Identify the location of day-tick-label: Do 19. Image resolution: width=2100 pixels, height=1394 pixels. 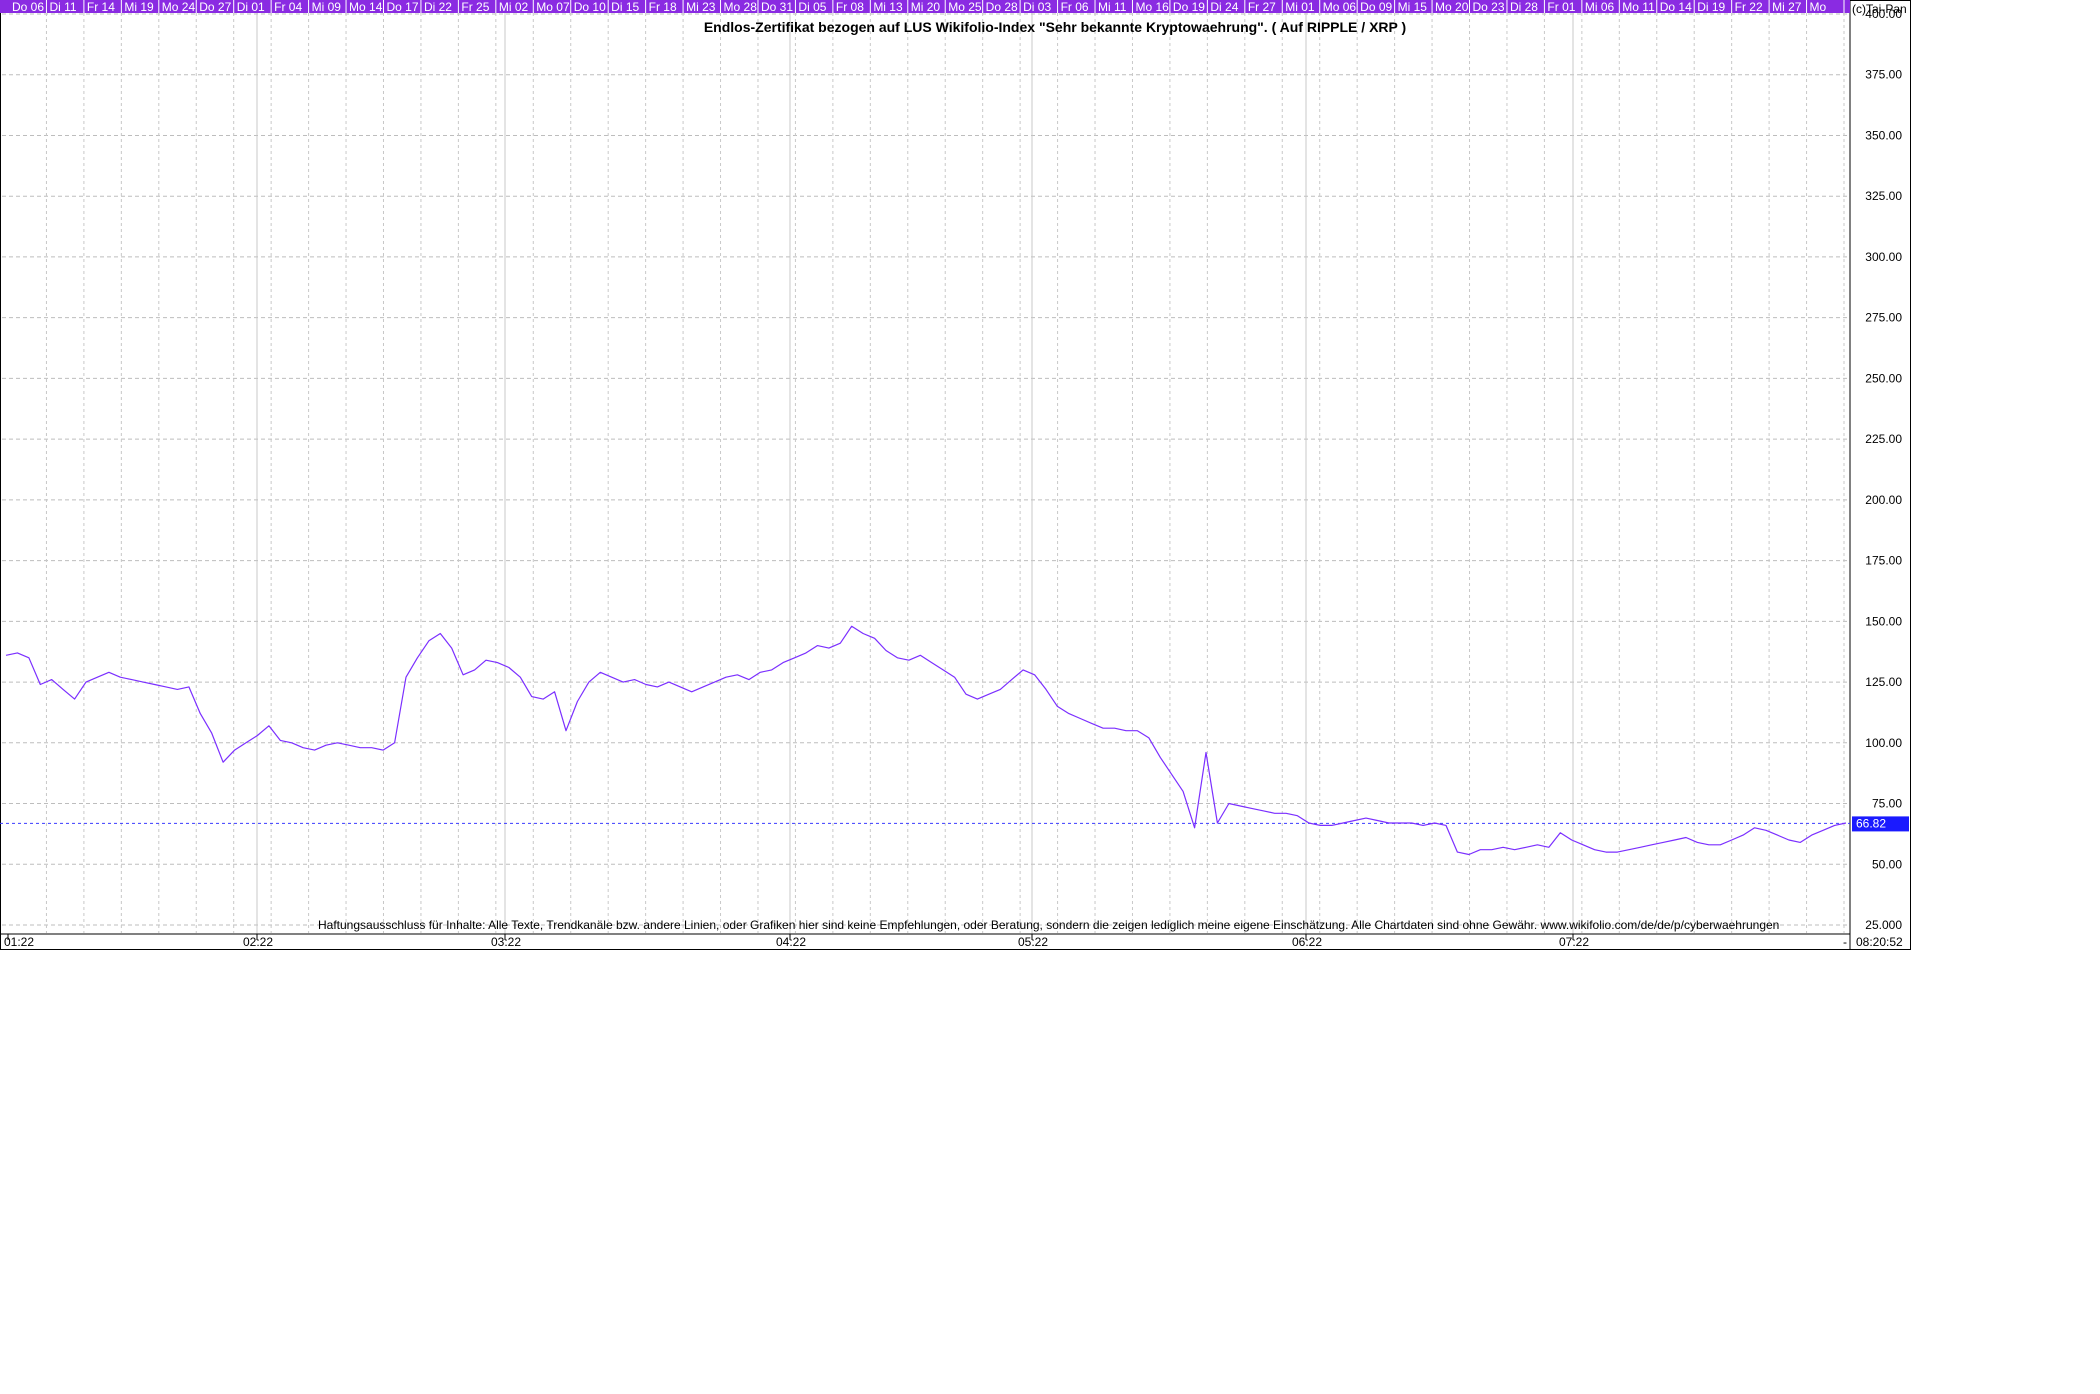
(1189, 7).